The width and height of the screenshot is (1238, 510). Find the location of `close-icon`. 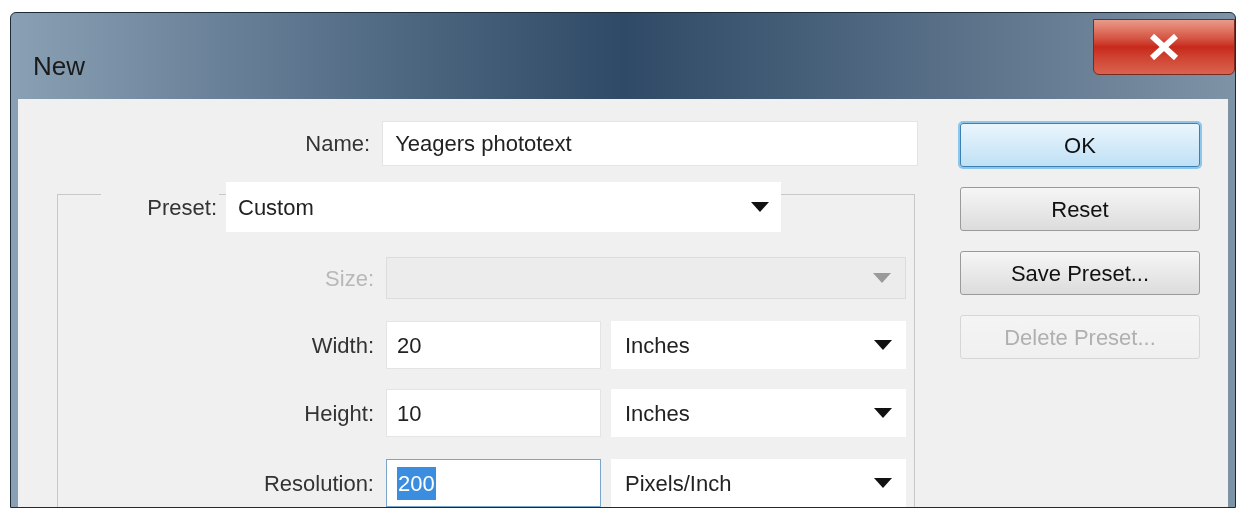

close-icon is located at coordinates (1164, 47).